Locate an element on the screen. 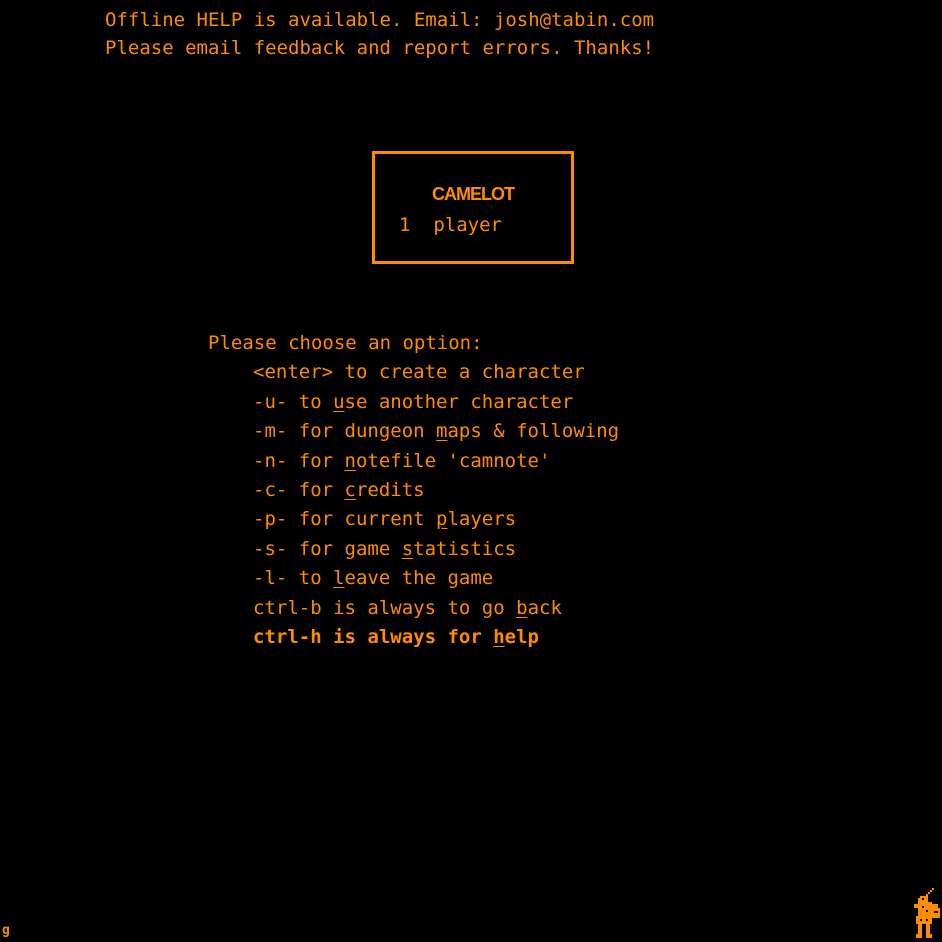  option-text: tatistics is located at coordinates (465, 548).